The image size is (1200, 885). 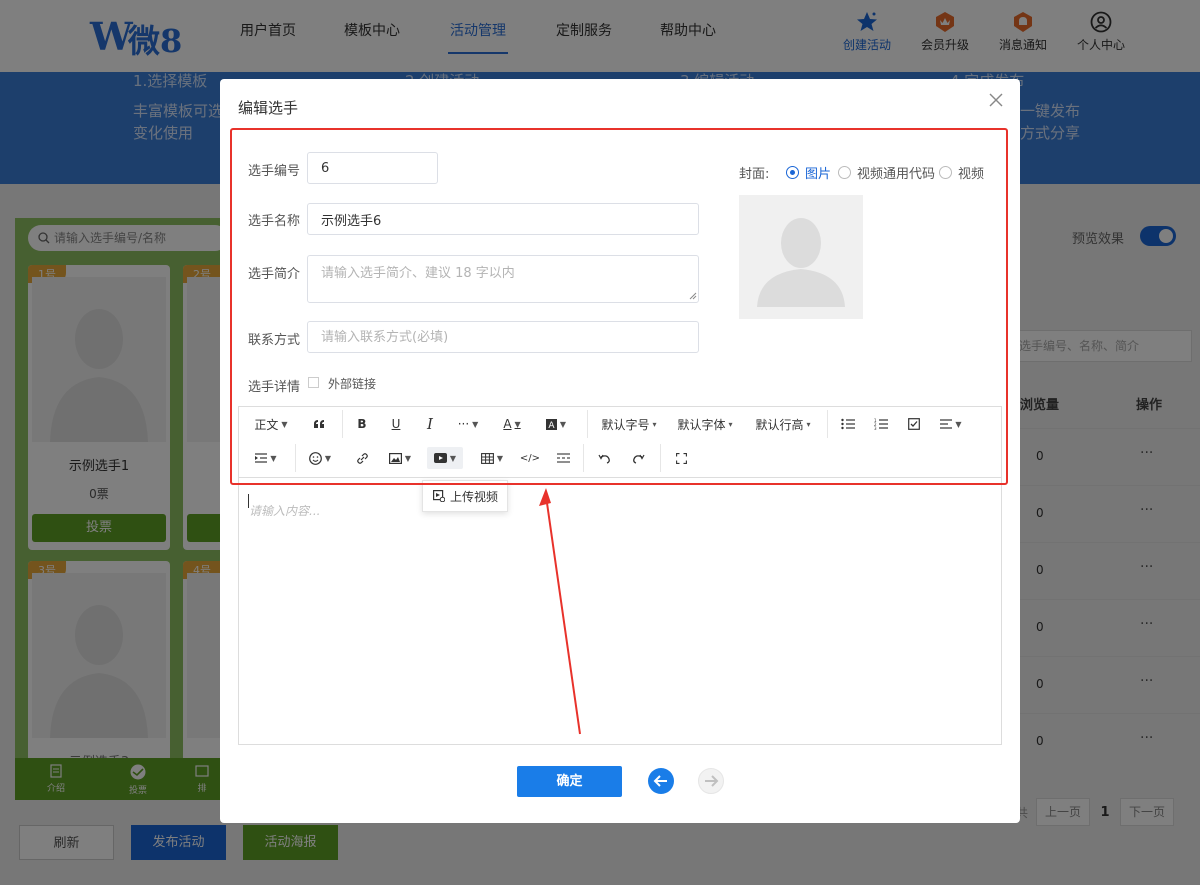 I want to click on image-dropdown: ▼, so click(x=400, y=458).